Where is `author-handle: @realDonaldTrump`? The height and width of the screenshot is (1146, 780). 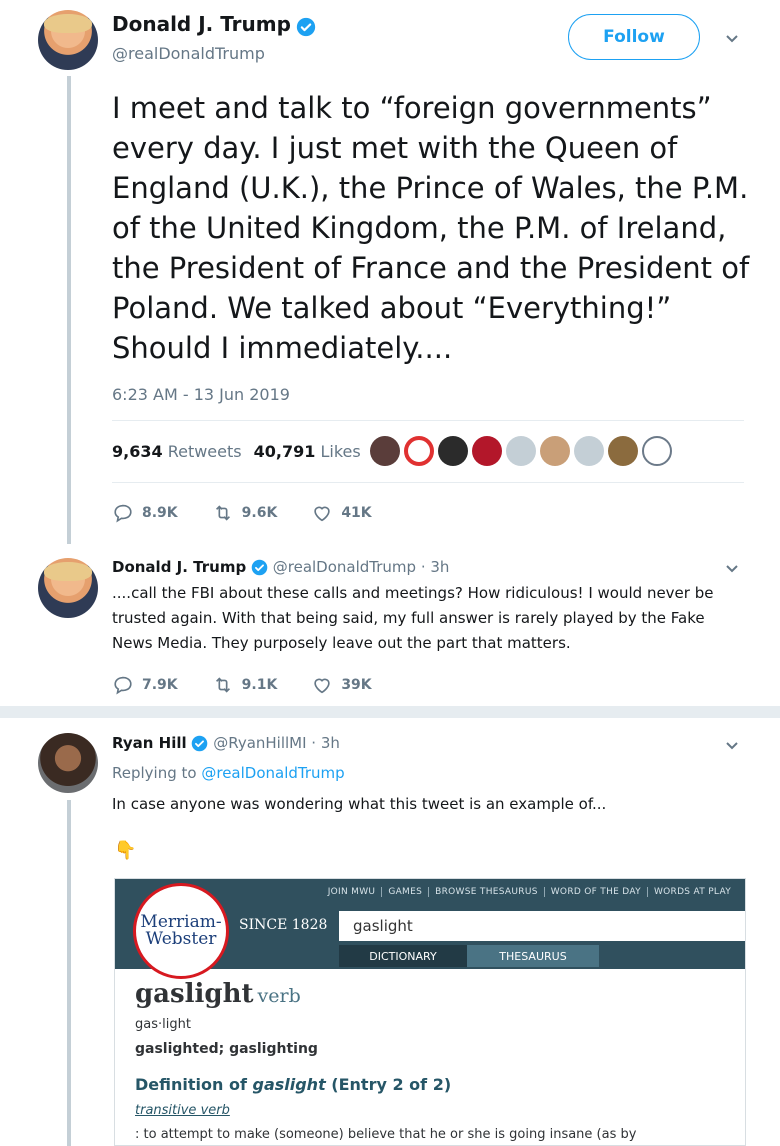 author-handle: @realDonaldTrump is located at coordinates (188, 53).